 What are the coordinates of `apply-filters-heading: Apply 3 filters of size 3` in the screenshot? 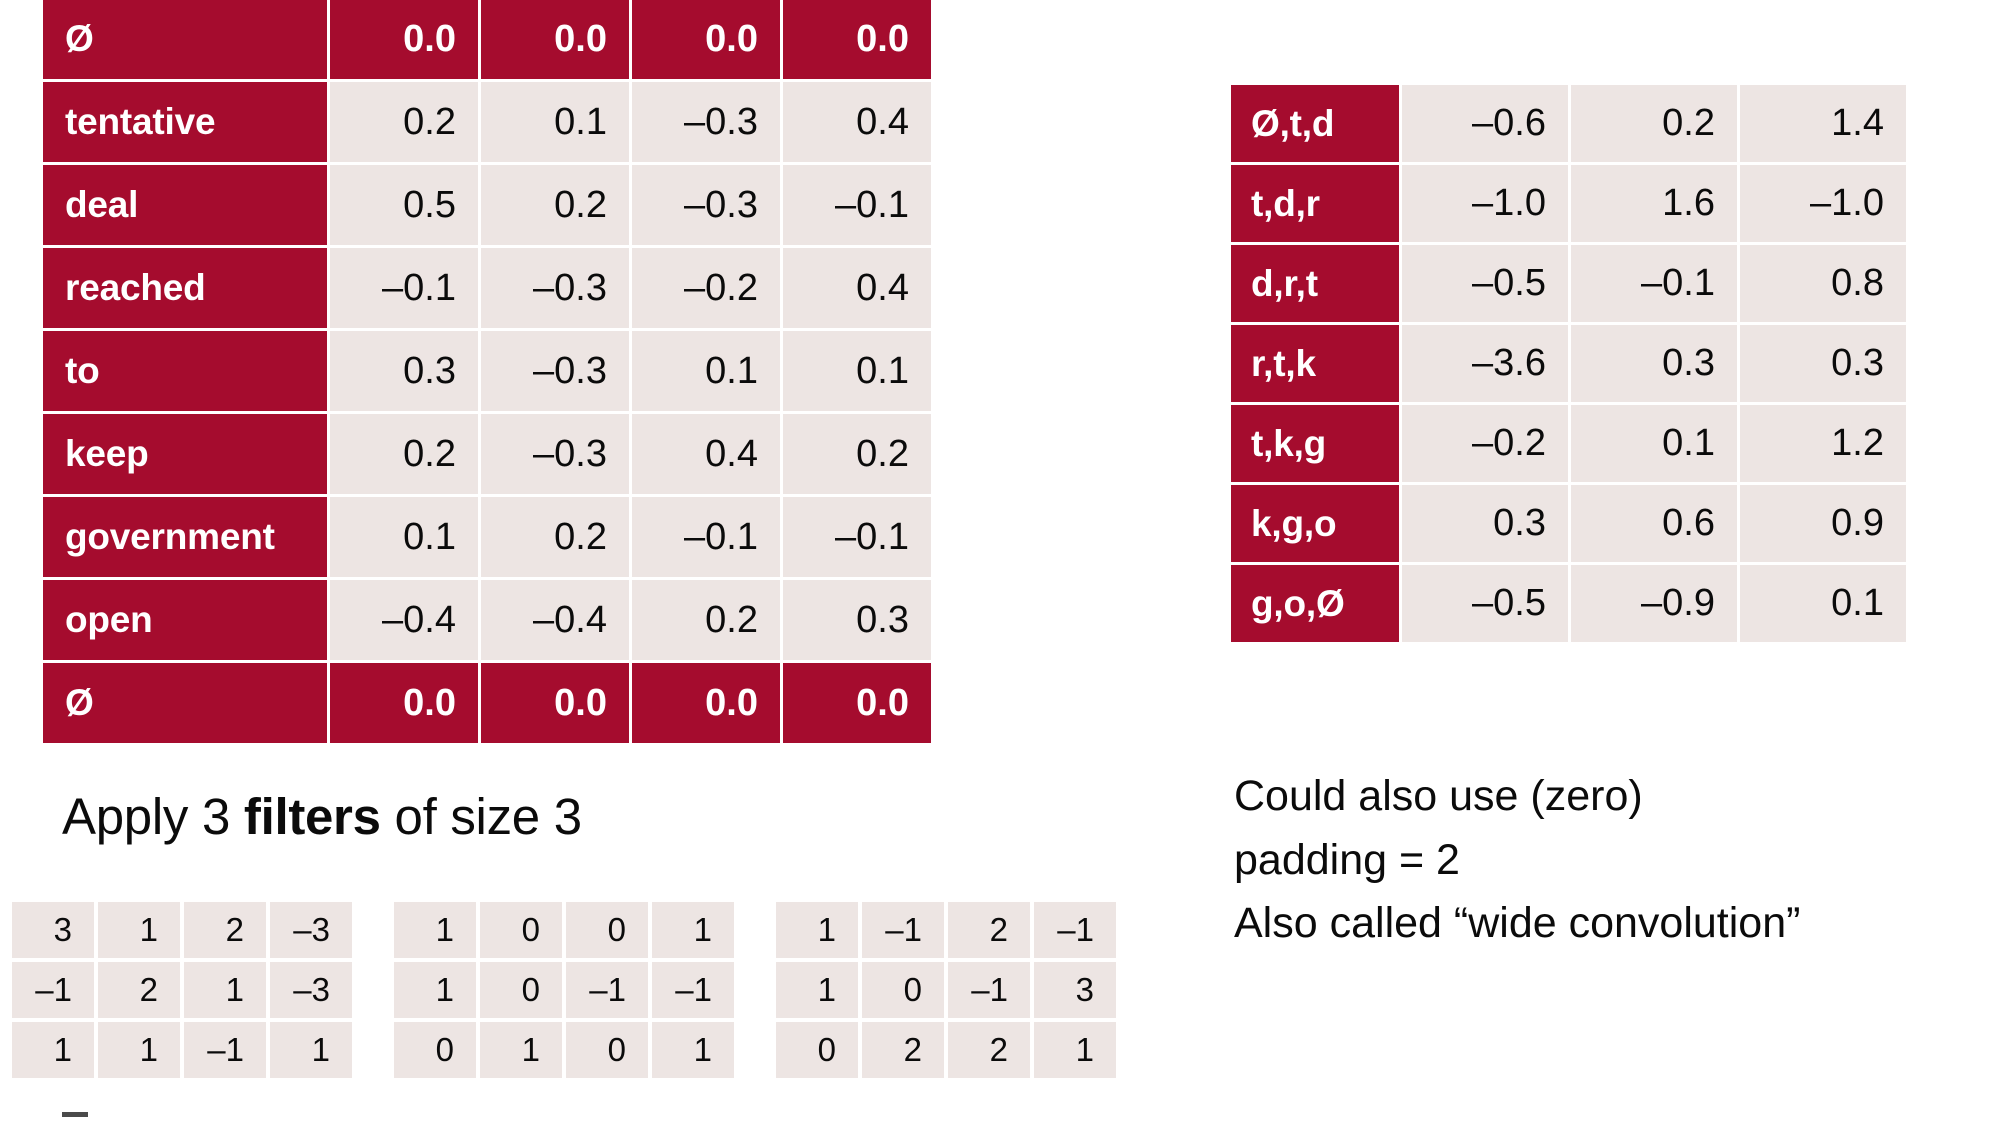 It's located at (322, 816).